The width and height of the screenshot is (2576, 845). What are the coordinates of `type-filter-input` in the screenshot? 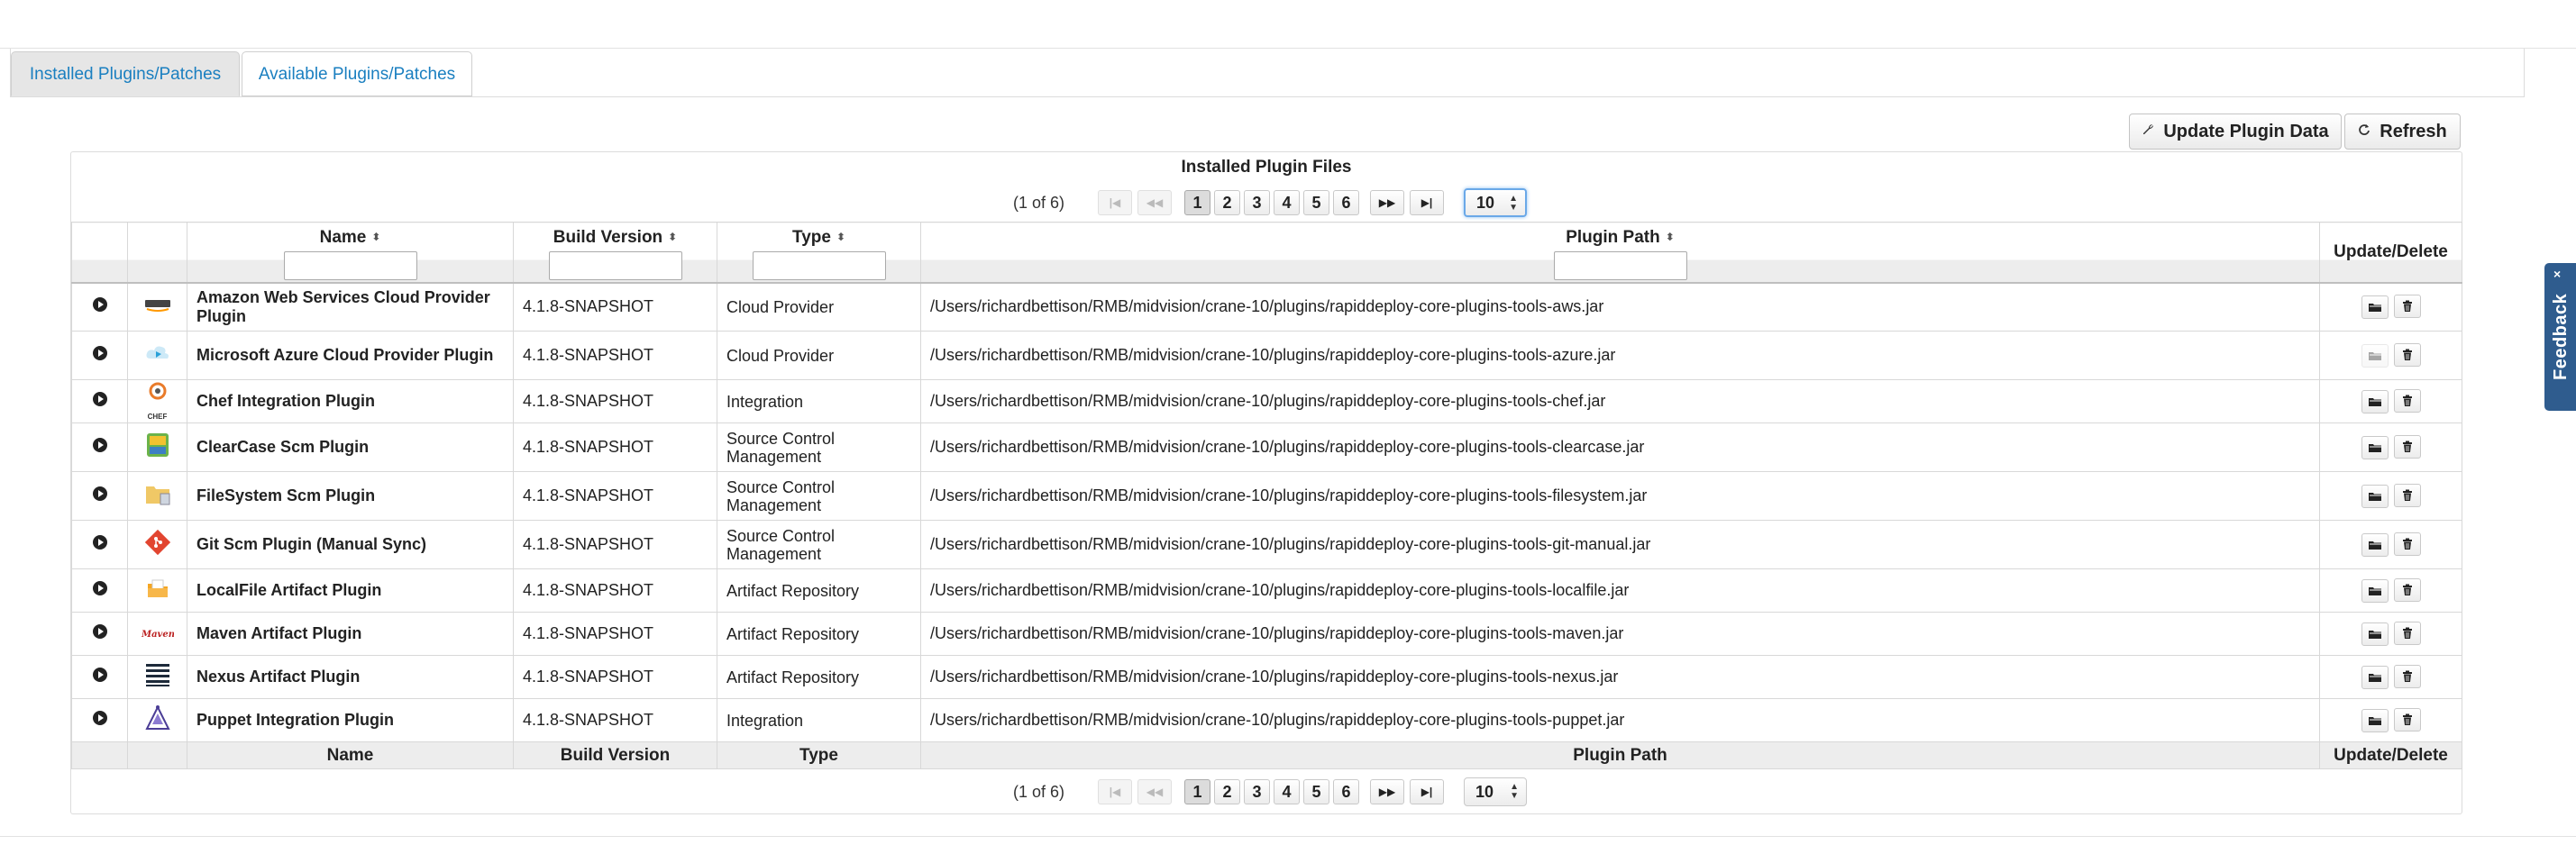 It's located at (819, 265).